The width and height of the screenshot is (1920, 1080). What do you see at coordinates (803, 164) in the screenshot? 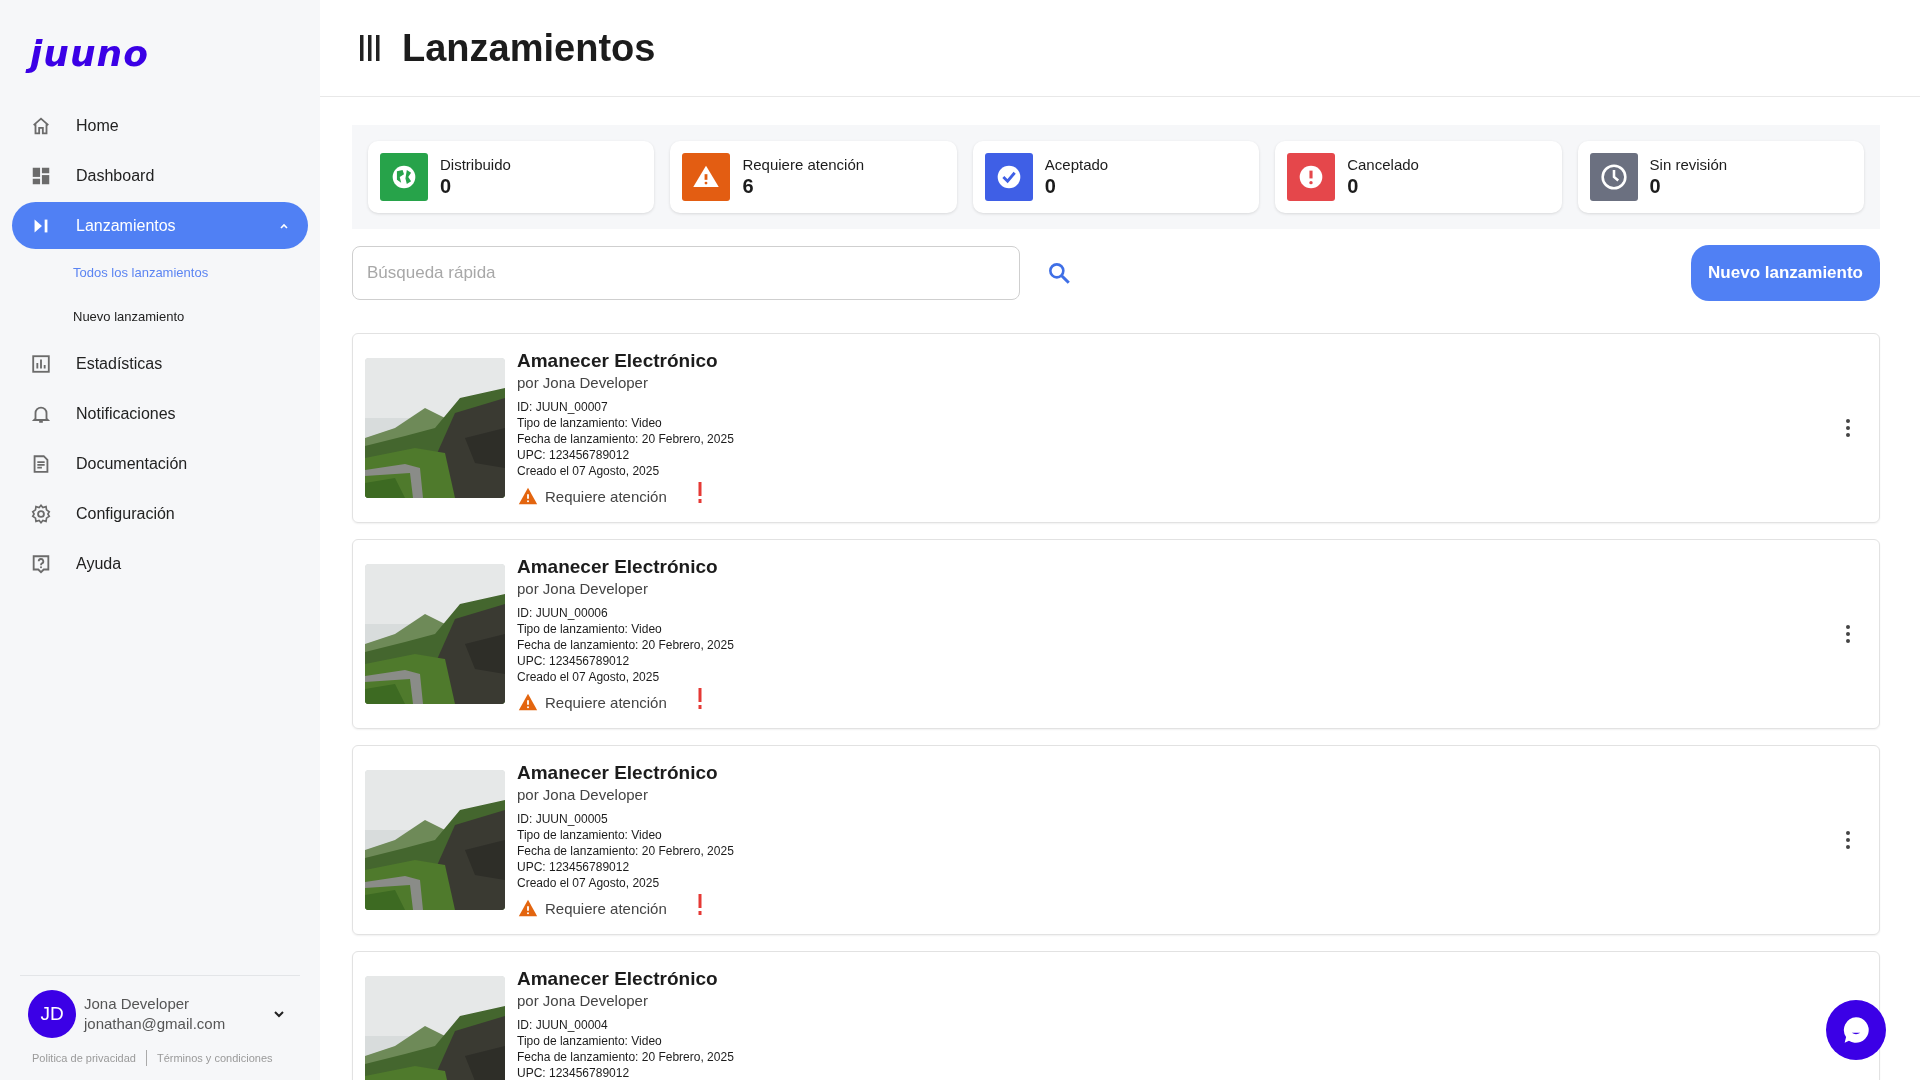
I see `stat-label: Requiere atención` at bounding box center [803, 164].